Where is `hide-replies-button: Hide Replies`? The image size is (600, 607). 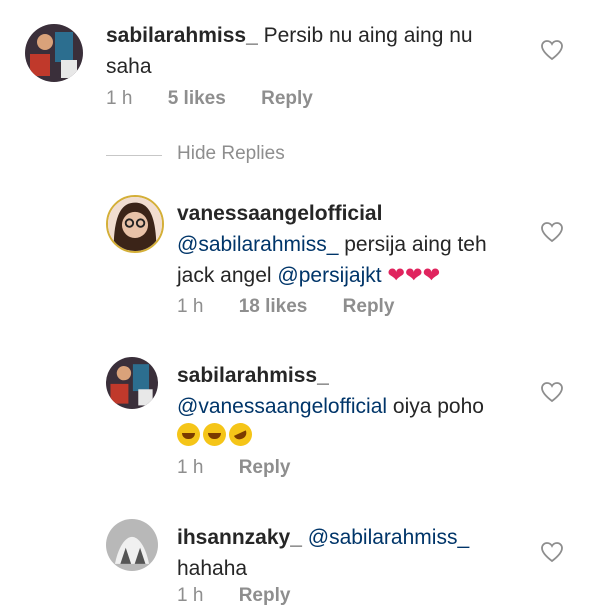 hide-replies-button: Hide Replies is located at coordinates (231, 154).